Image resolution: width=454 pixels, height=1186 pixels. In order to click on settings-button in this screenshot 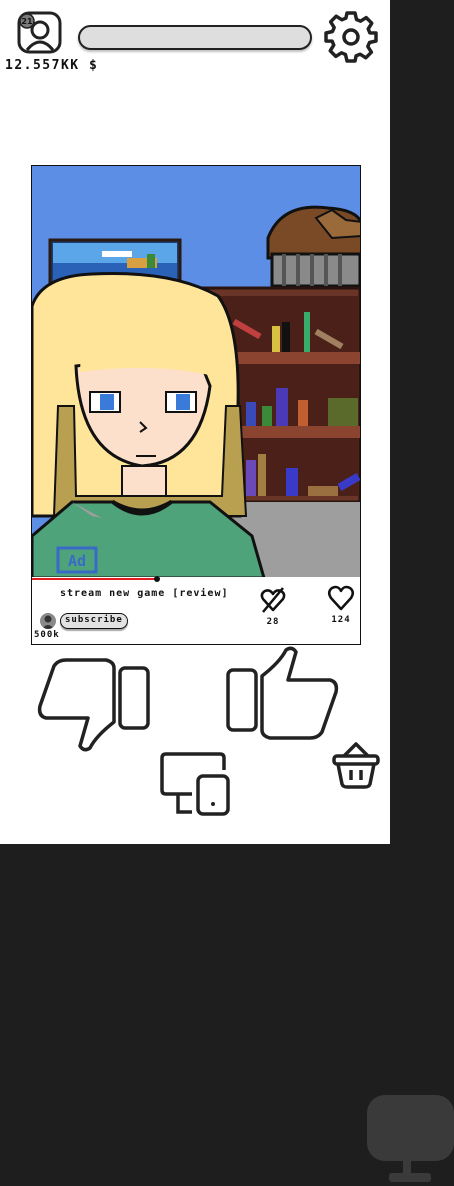, I will do `click(351, 37)`.